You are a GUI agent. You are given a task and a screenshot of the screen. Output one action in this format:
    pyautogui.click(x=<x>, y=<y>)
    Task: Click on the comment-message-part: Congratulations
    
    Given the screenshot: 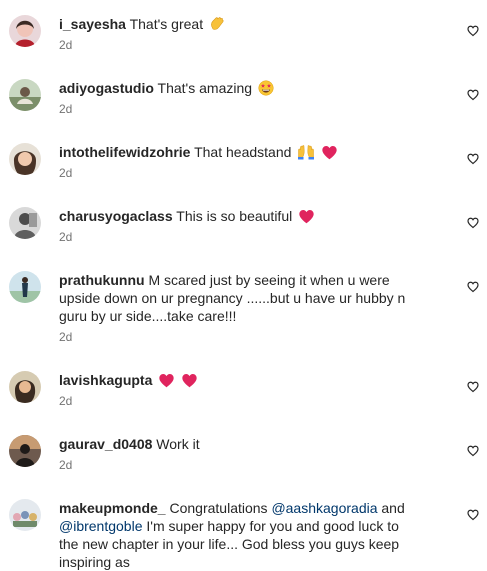 What is the action you would take?
    pyautogui.click(x=220, y=508)
    